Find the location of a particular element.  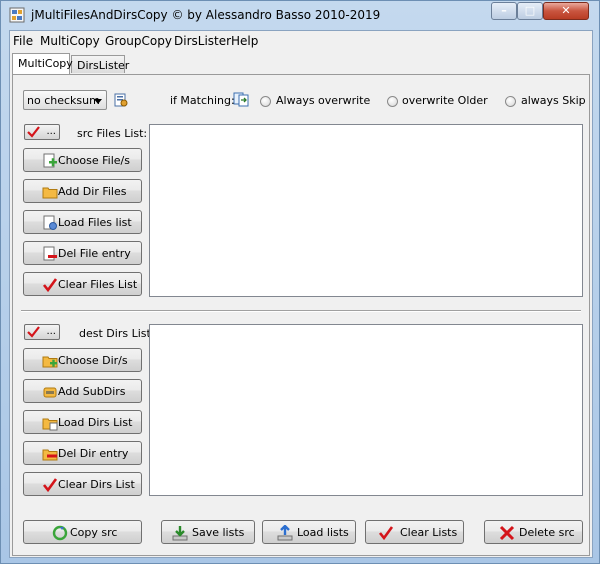

clear-files-list-label: Clear Files List is located at coordinates (98, 284).